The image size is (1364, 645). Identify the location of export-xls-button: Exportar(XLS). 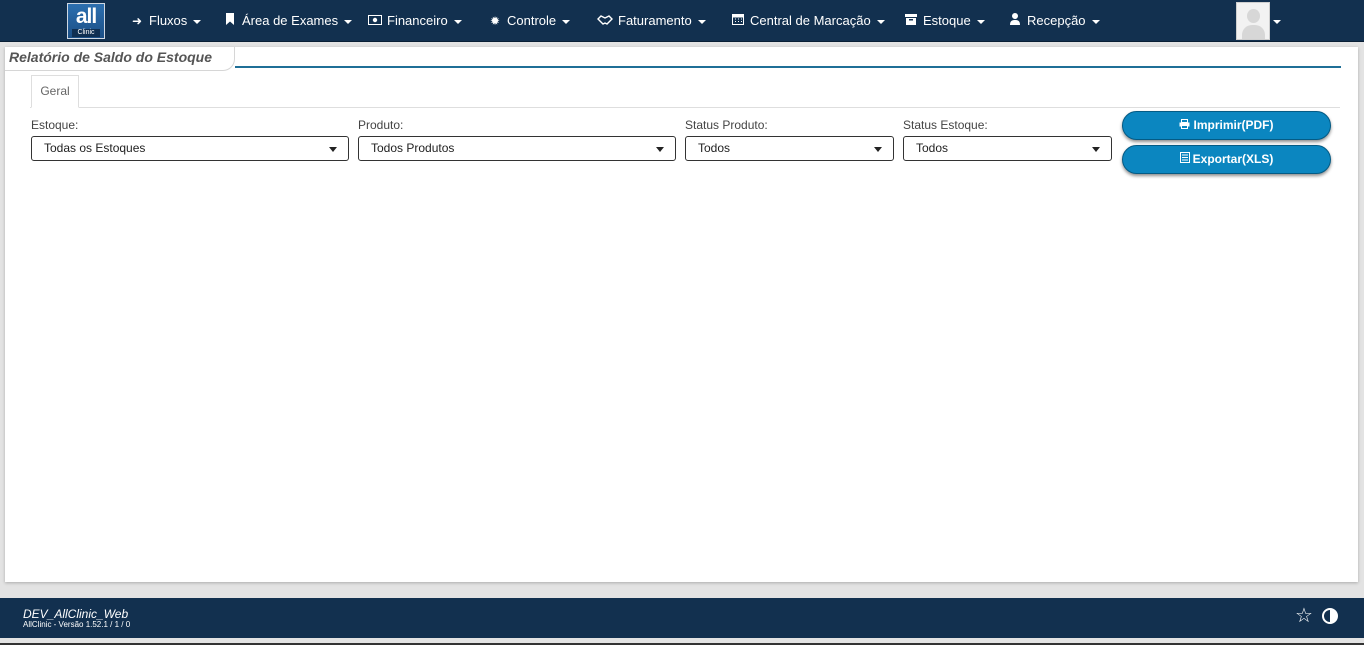
(1226, 159).